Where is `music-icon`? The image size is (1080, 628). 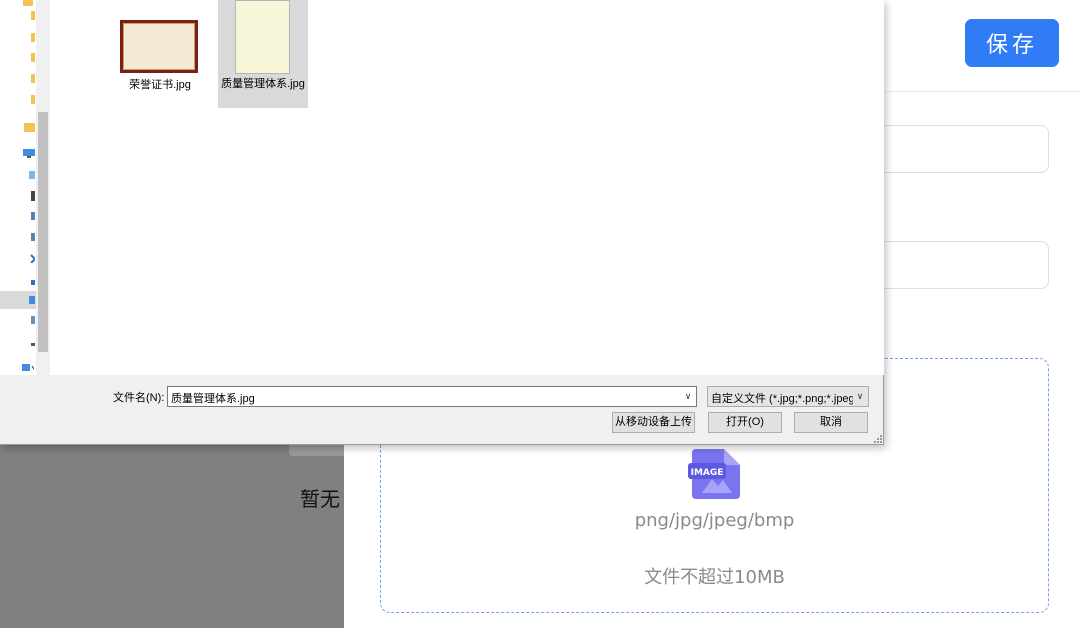
music-icon is located at coordinates (29, 258).